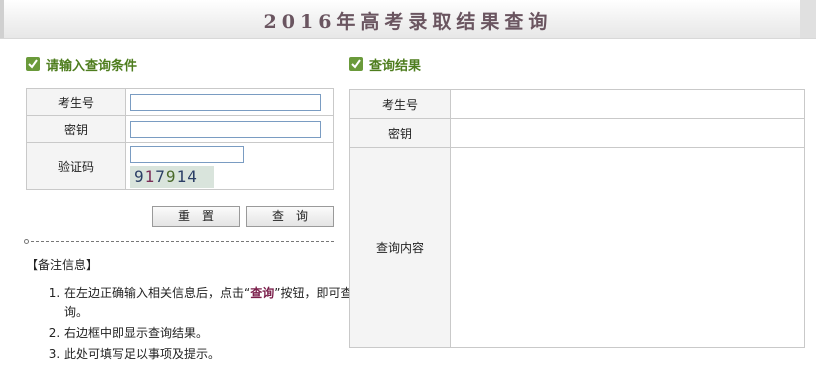 This screenshot has height=383, width=816. I want to click on note-item: 在左边正确输入相关信息后，点击“查询”按钮，即可查询。, so click(209, 303).